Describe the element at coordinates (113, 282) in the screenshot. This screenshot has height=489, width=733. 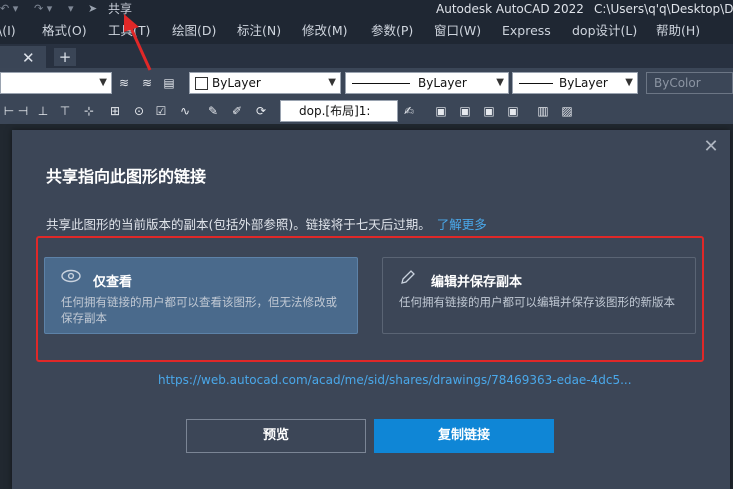
I see `view-only-title: 仅查看` at that location.